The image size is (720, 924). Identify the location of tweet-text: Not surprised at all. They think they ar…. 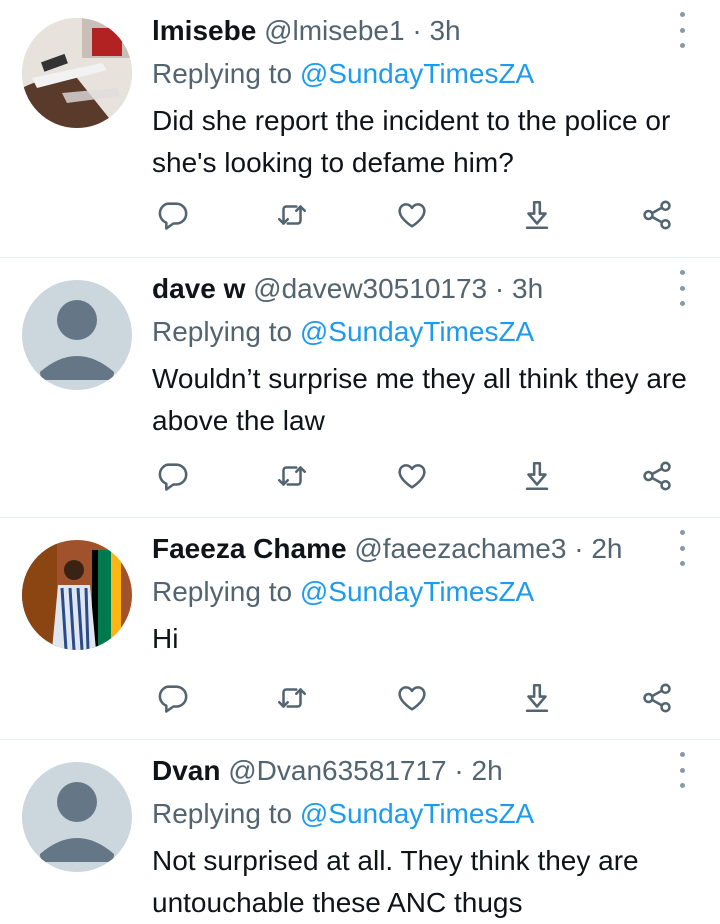
(395, 881).